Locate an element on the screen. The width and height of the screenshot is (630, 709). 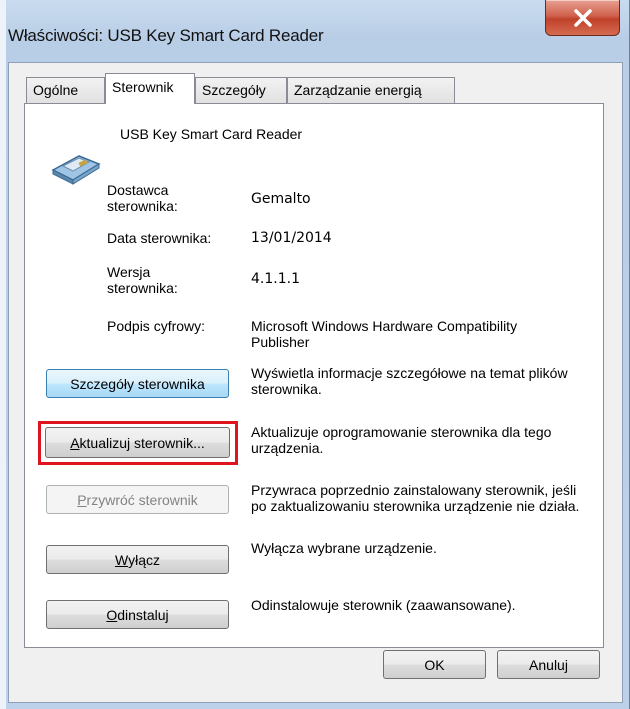
disable-label: Wyłącz is located at coordinates (137, 559).